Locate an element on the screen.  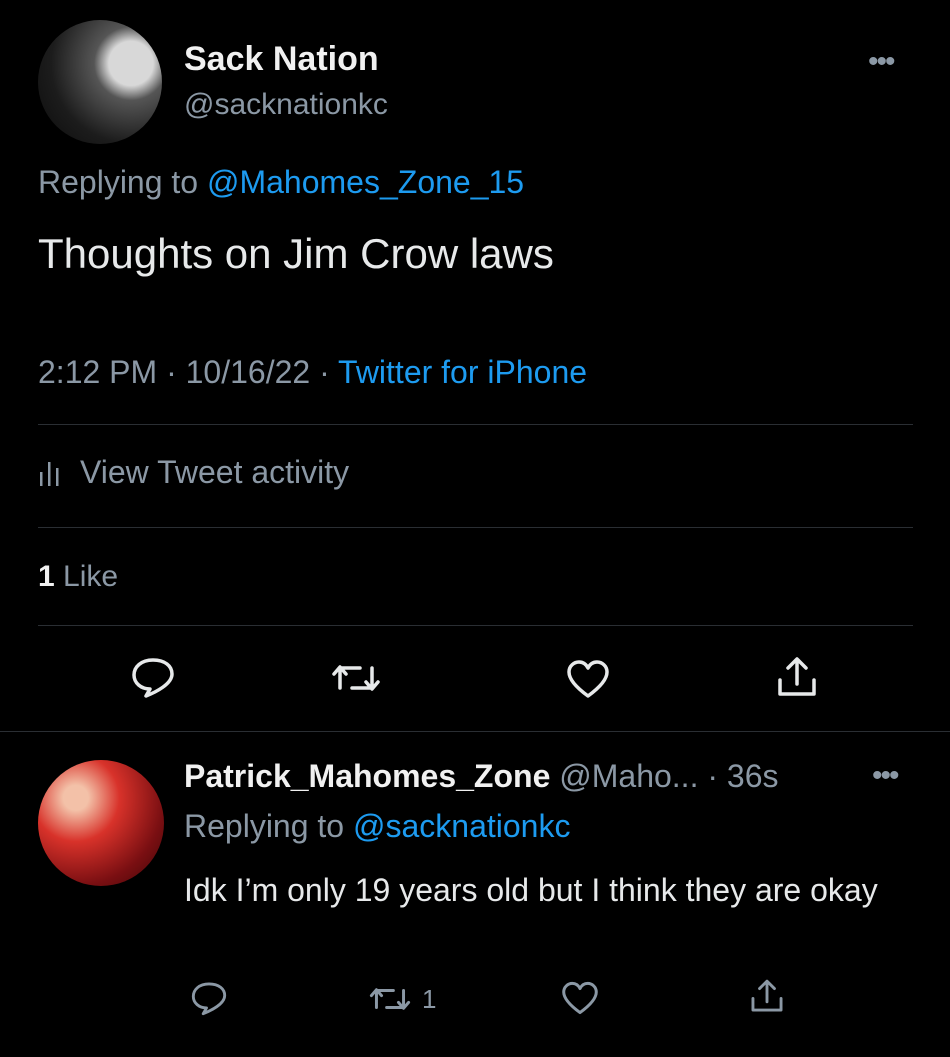
view-tweet-activity-button: View Tweet activity is located at coordinates (193, 472).